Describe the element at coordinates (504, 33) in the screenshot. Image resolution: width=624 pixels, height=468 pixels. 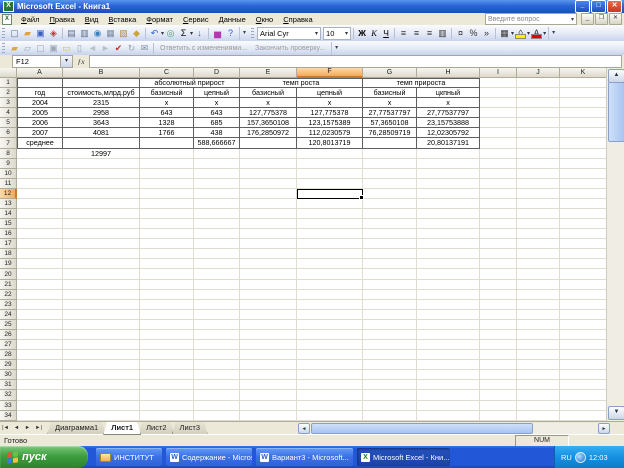
I see `borders-icon: ▦` at that location.